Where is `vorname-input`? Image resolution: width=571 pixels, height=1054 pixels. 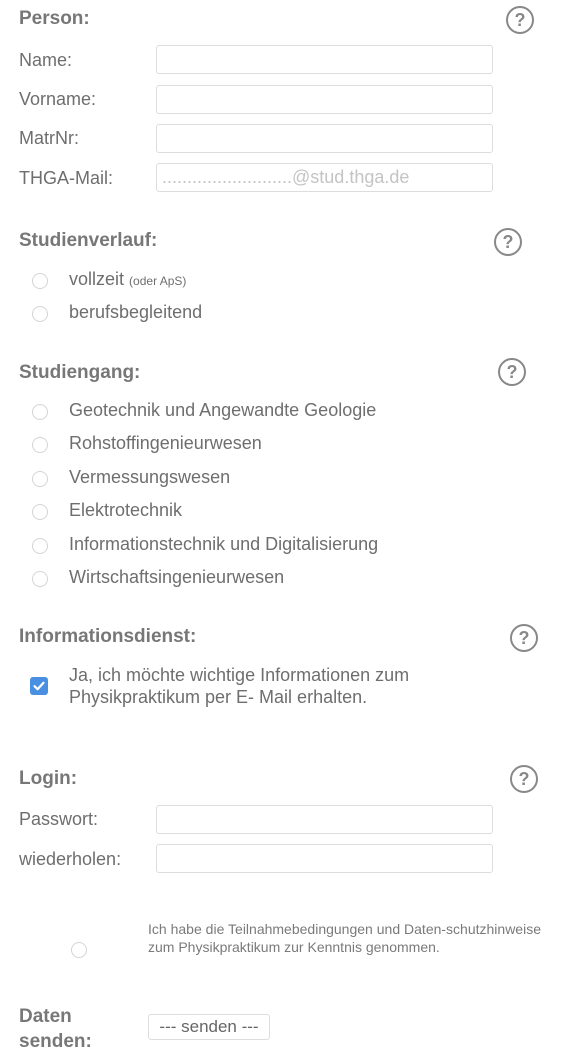
vorname-input is located at coordinates (324, 99).